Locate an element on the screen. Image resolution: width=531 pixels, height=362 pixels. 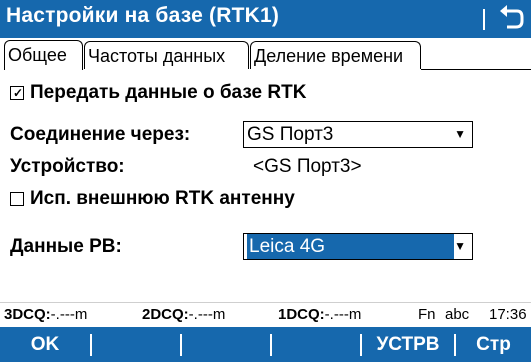
external-antenna-row: Исп. внешнюю RTK антенну is located at coordinates (152, 199).